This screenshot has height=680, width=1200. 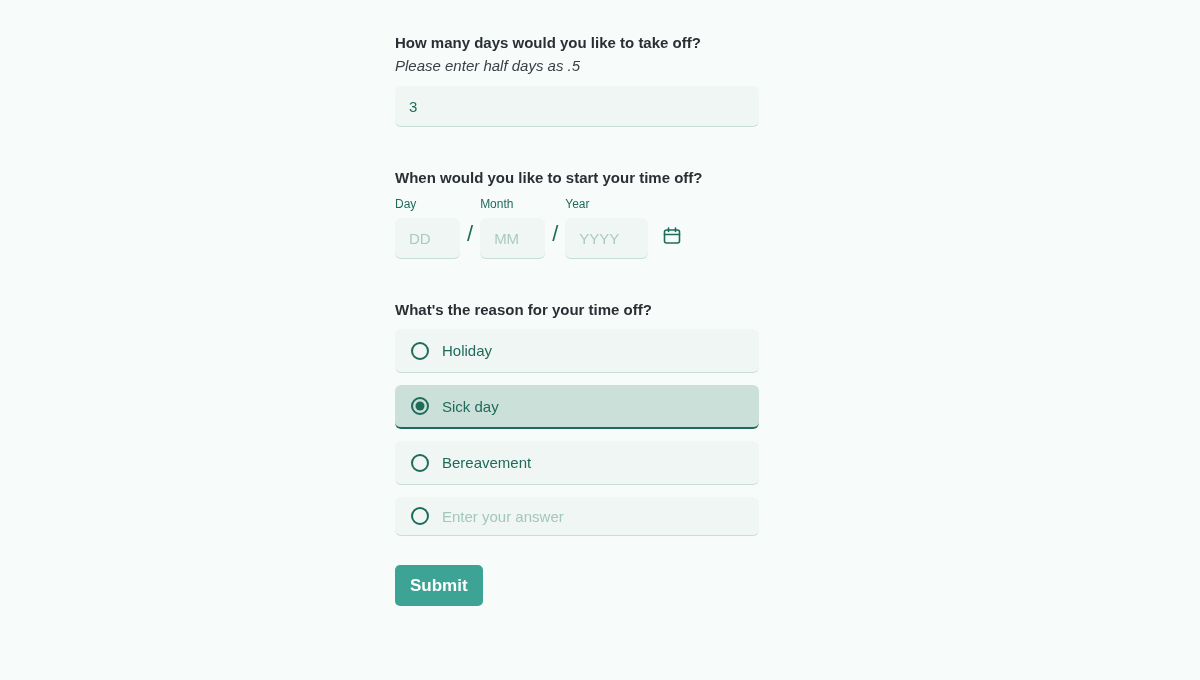 What do you see at coordinates (577, 463) in the screenshot?
I see `option-row: Bereavement` at bounding box center [577, 463].